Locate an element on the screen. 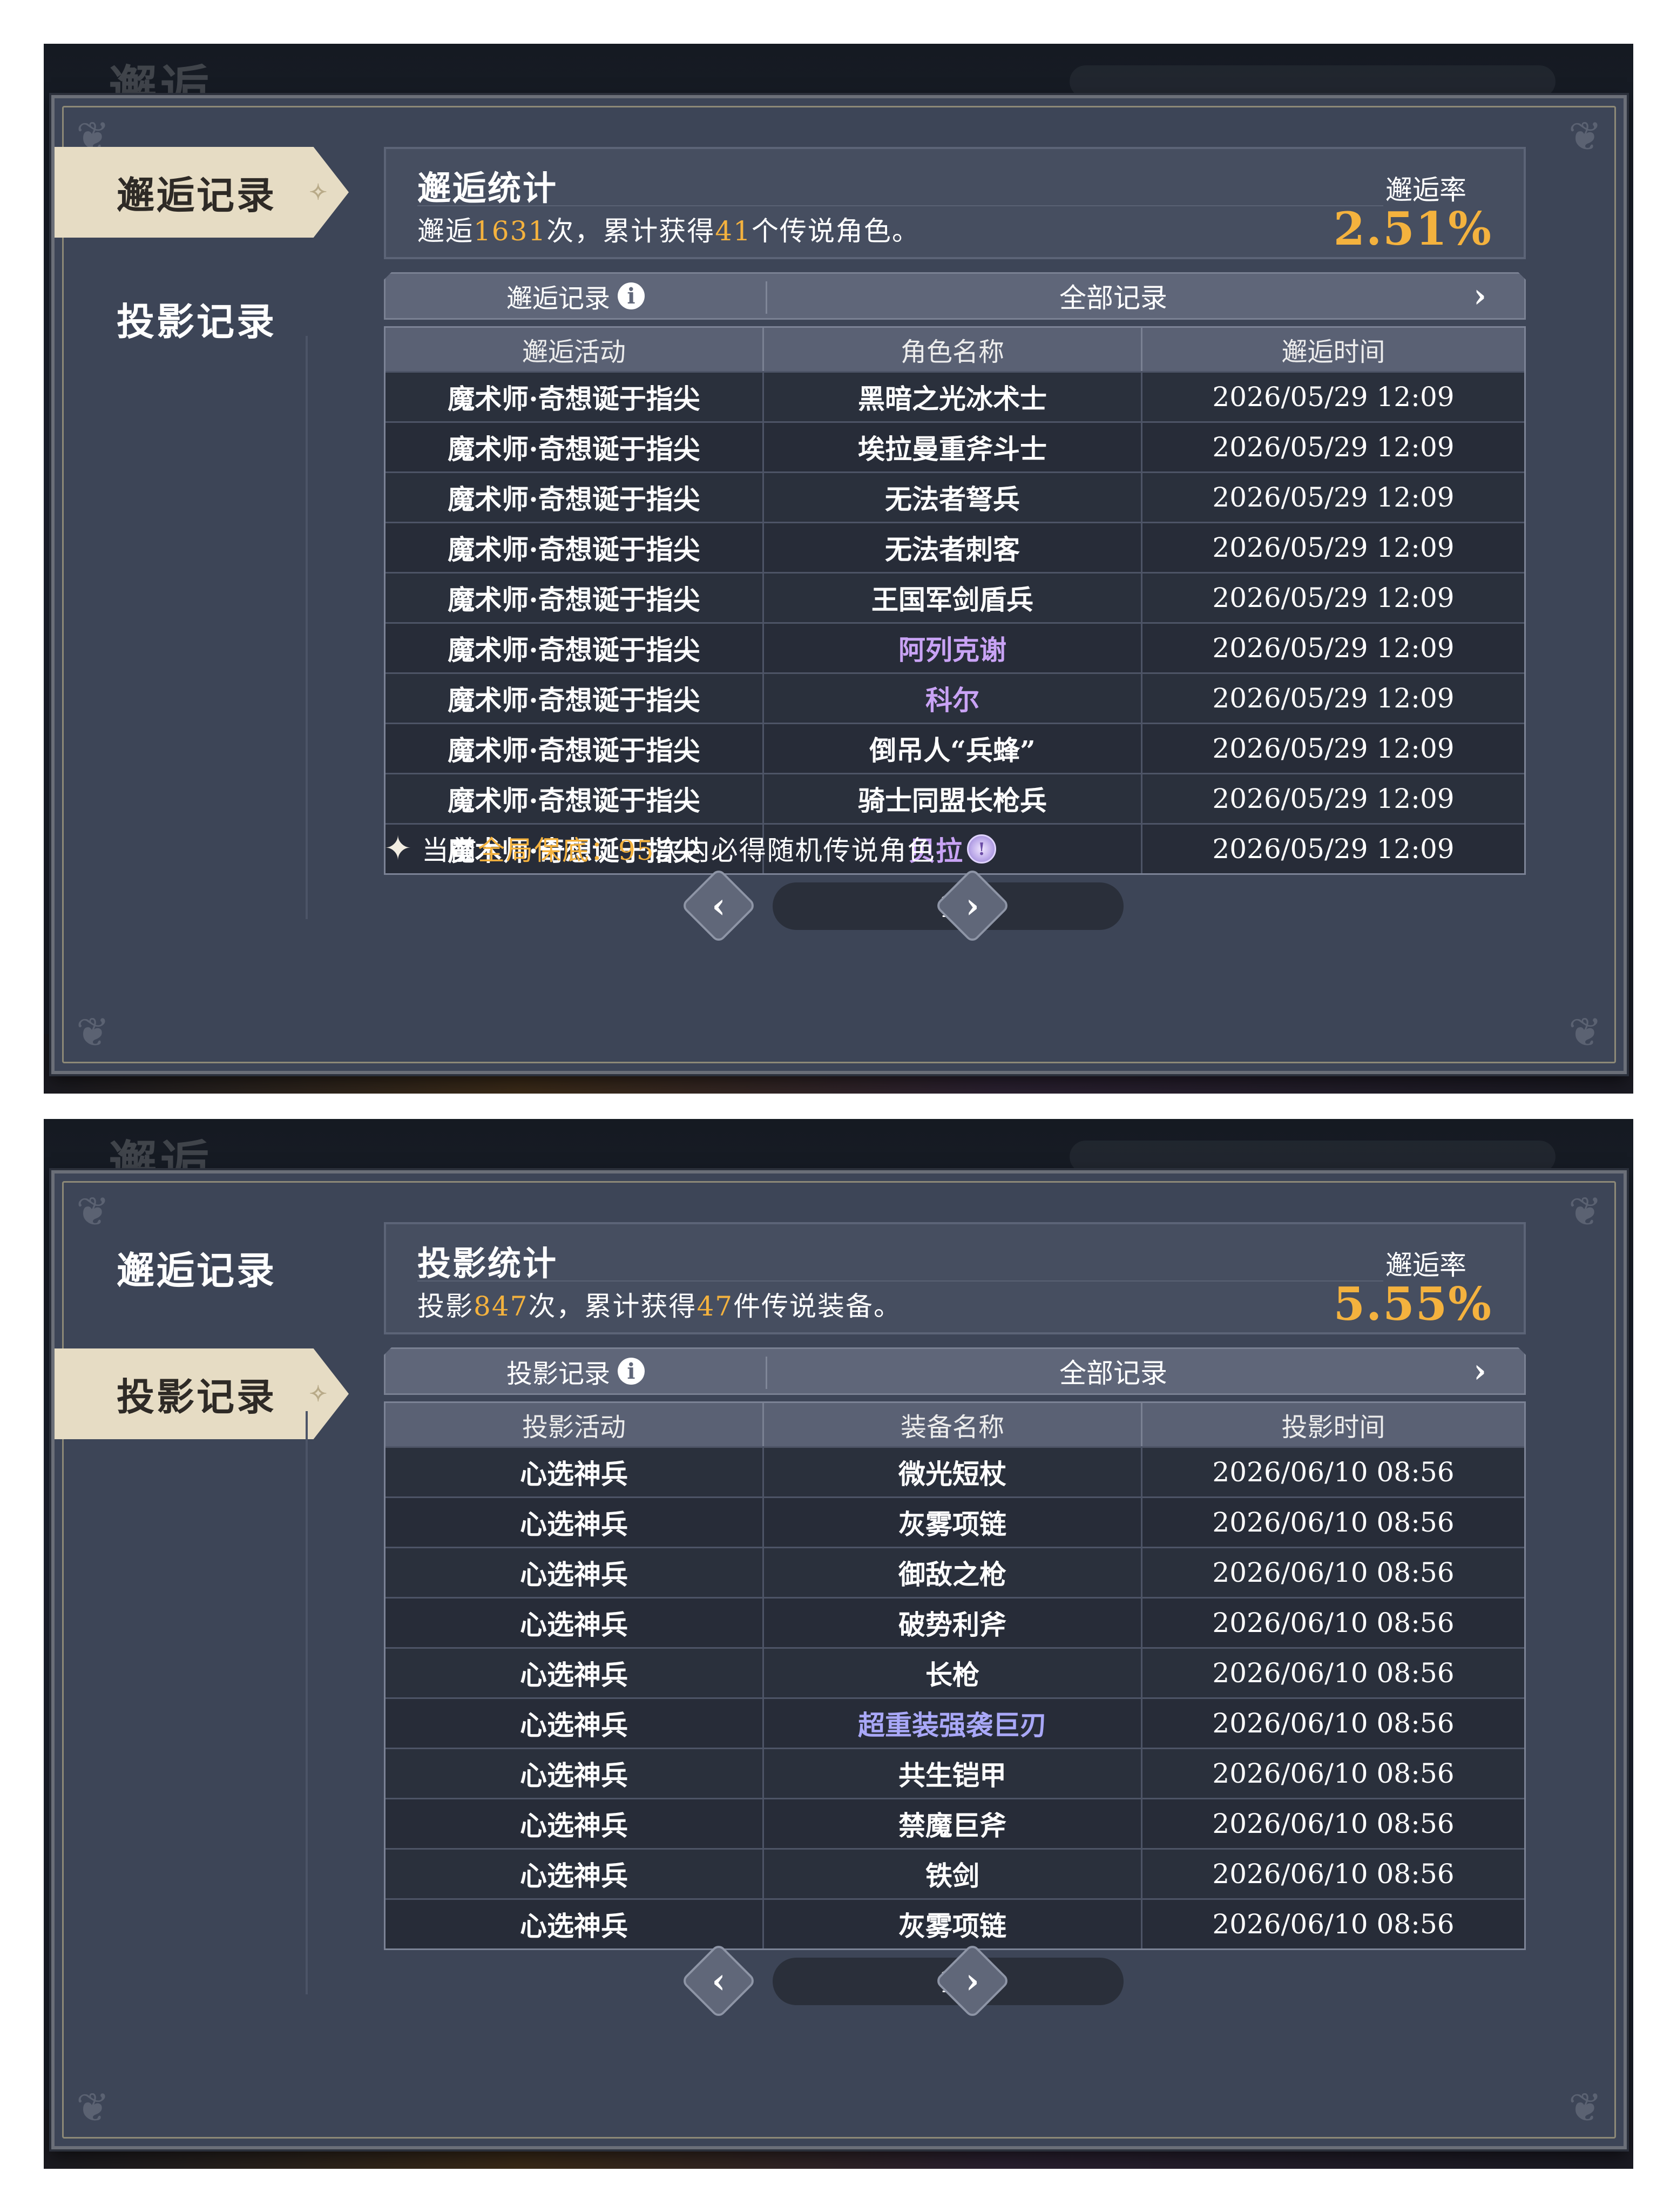  stats-summary: 投影847次，累计获得47件传说装备。 is located at coordinates (659, 1304).